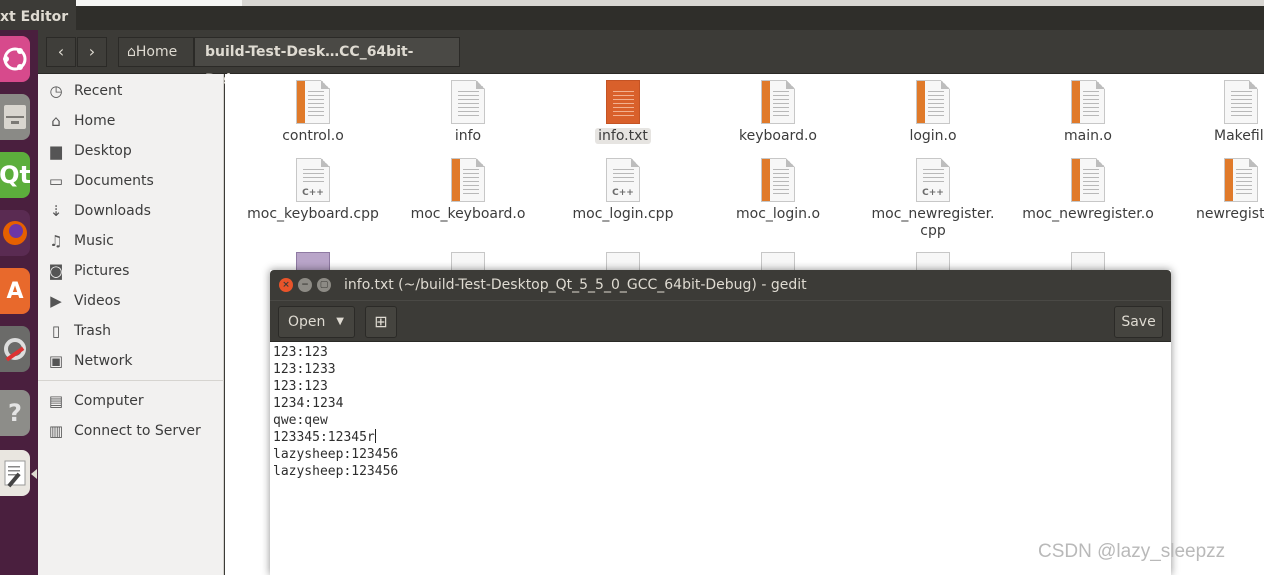 The height and width of the screenshot is (575, 1264). I want to click on new-tab-button: ⊞, so click(381, 322).